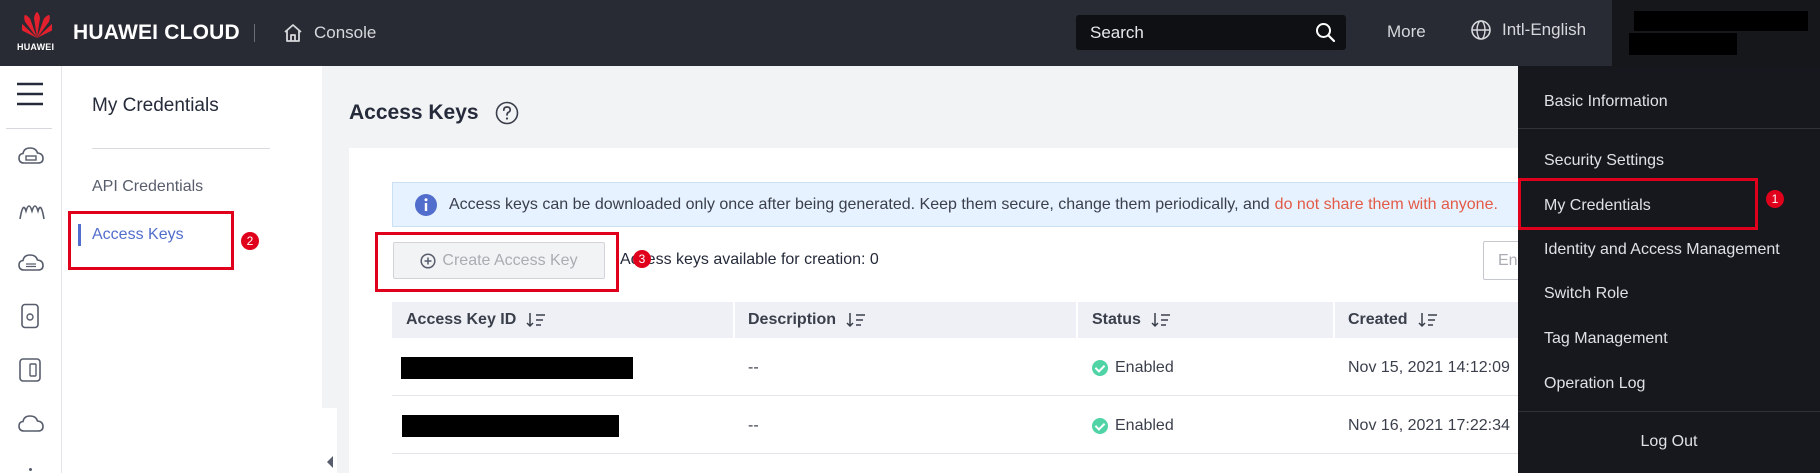 The width and height of the screenshot is (1820, 473). I want to click on column-header-access-key-id: Access Key ID, so click(476, 320).